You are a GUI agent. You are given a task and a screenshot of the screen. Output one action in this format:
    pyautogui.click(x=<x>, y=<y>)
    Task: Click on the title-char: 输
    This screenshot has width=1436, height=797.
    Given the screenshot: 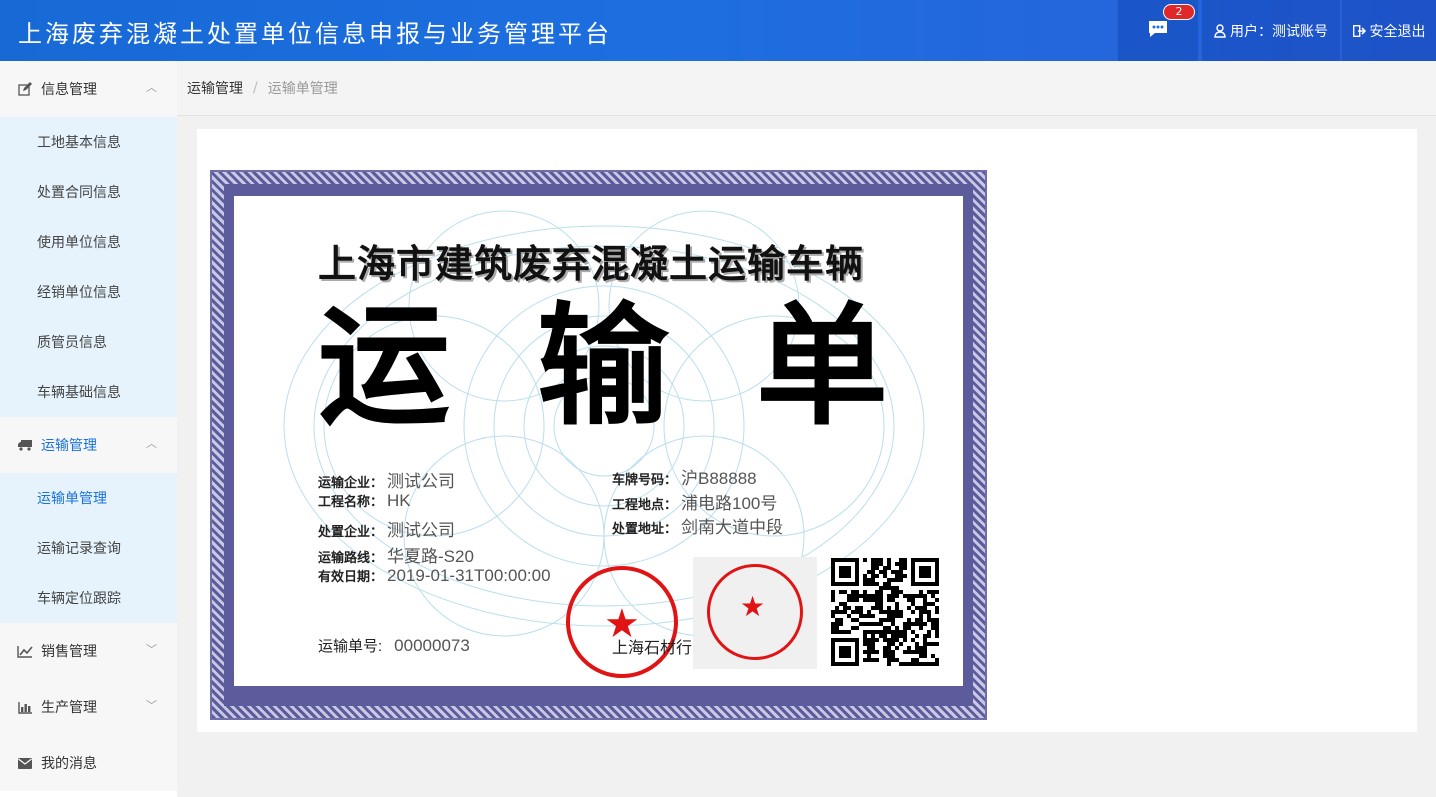 What is the action you would take?
    pyautogui.click(x=603, y=366)
    